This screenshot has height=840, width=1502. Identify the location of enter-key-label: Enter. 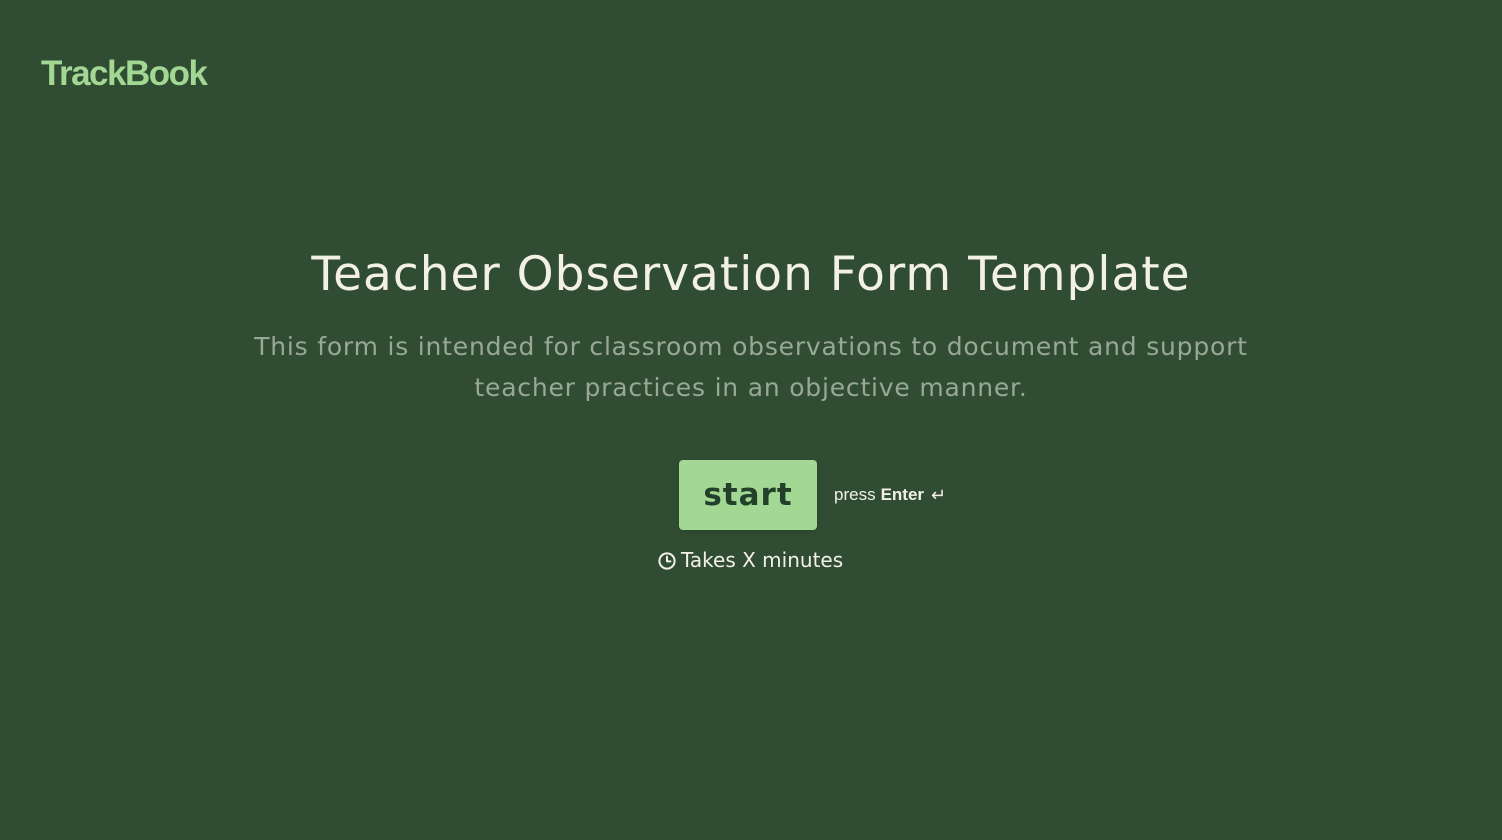
(902, 494).